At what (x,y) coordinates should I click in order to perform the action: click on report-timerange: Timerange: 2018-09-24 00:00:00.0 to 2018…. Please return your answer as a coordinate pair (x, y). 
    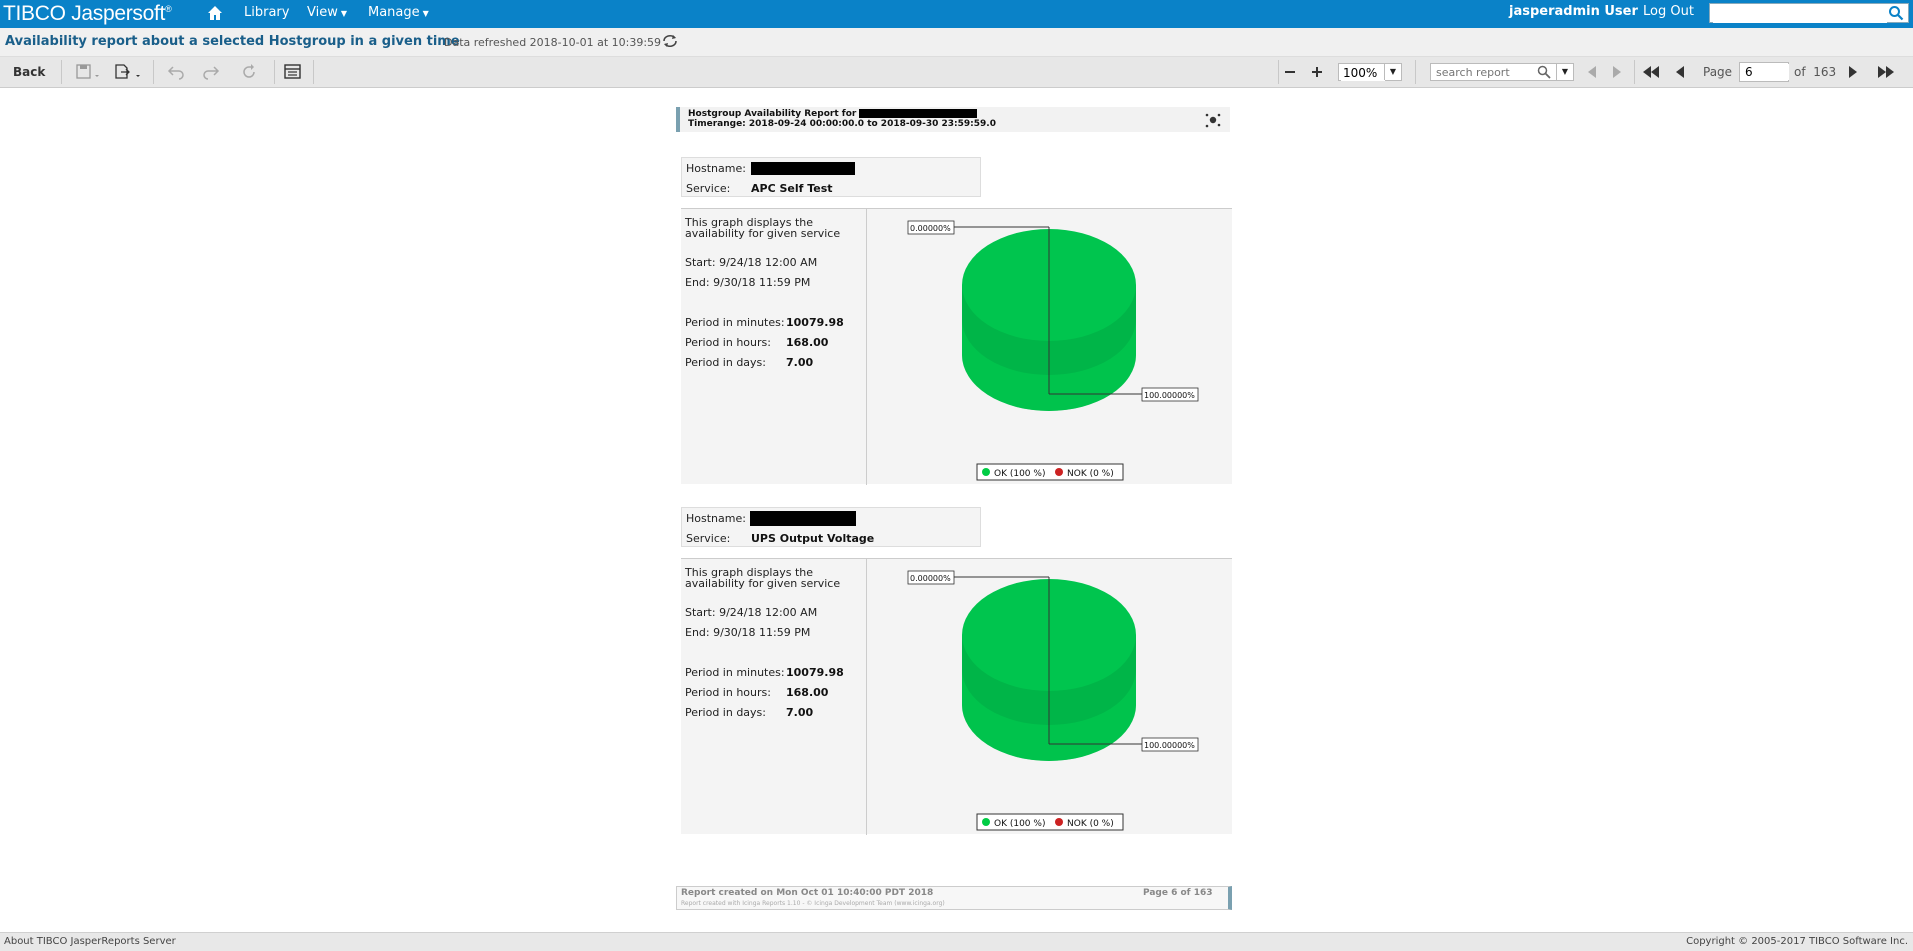
    Looking at the image, I should click on (842, 124).